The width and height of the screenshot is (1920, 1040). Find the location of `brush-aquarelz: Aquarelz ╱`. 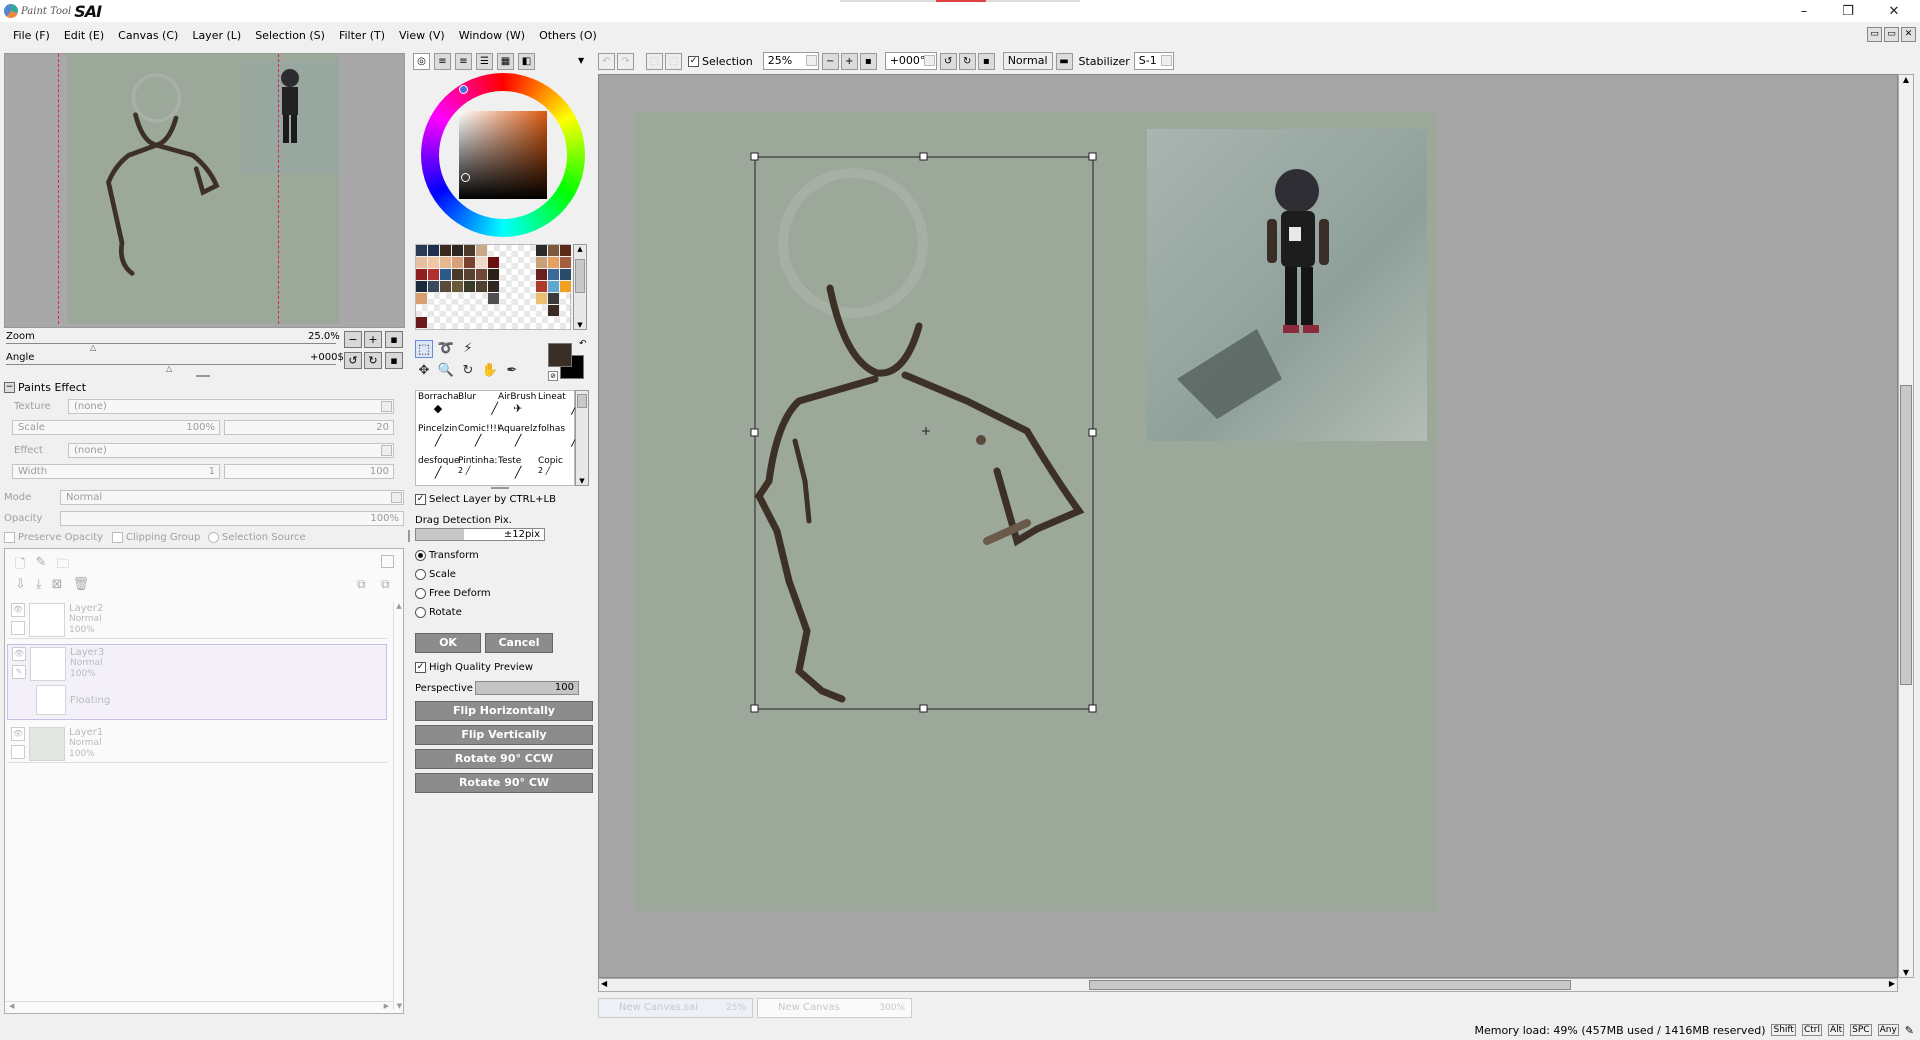

brush-aquarelz: Aquarelz ╱ is located at coordinates (518, 440).